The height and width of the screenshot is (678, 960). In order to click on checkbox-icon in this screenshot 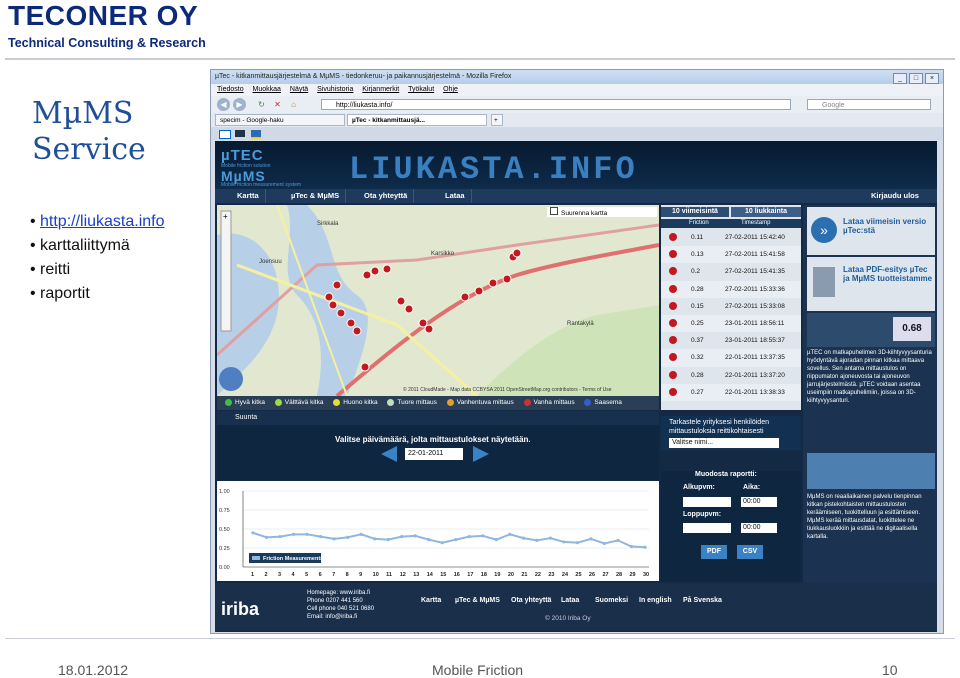, I will do `click(554, 211)`.